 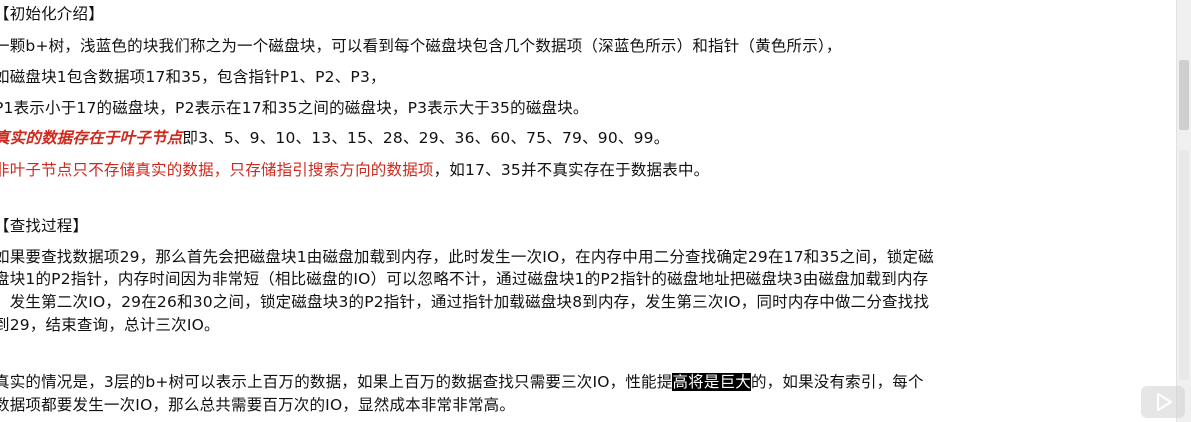 I want to click on search-heading: 【查找过程】, so click(x=44, y=226).